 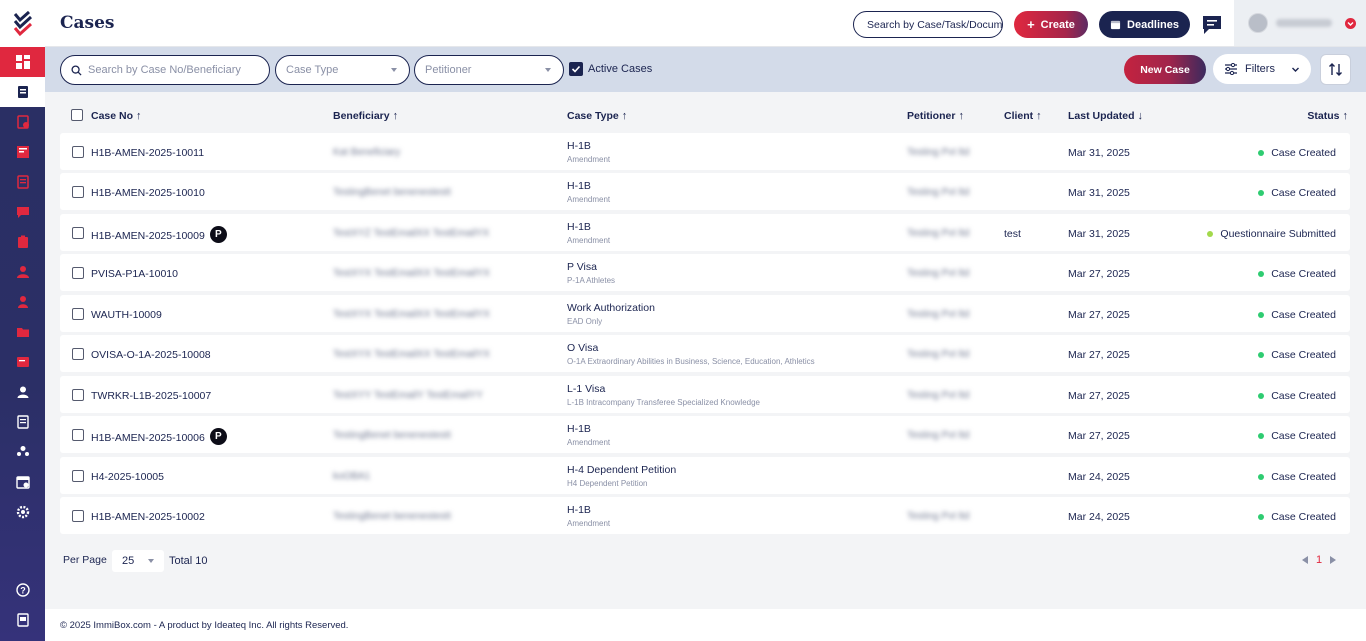 I want to click on notes-icon, so click(x=22, y=362).